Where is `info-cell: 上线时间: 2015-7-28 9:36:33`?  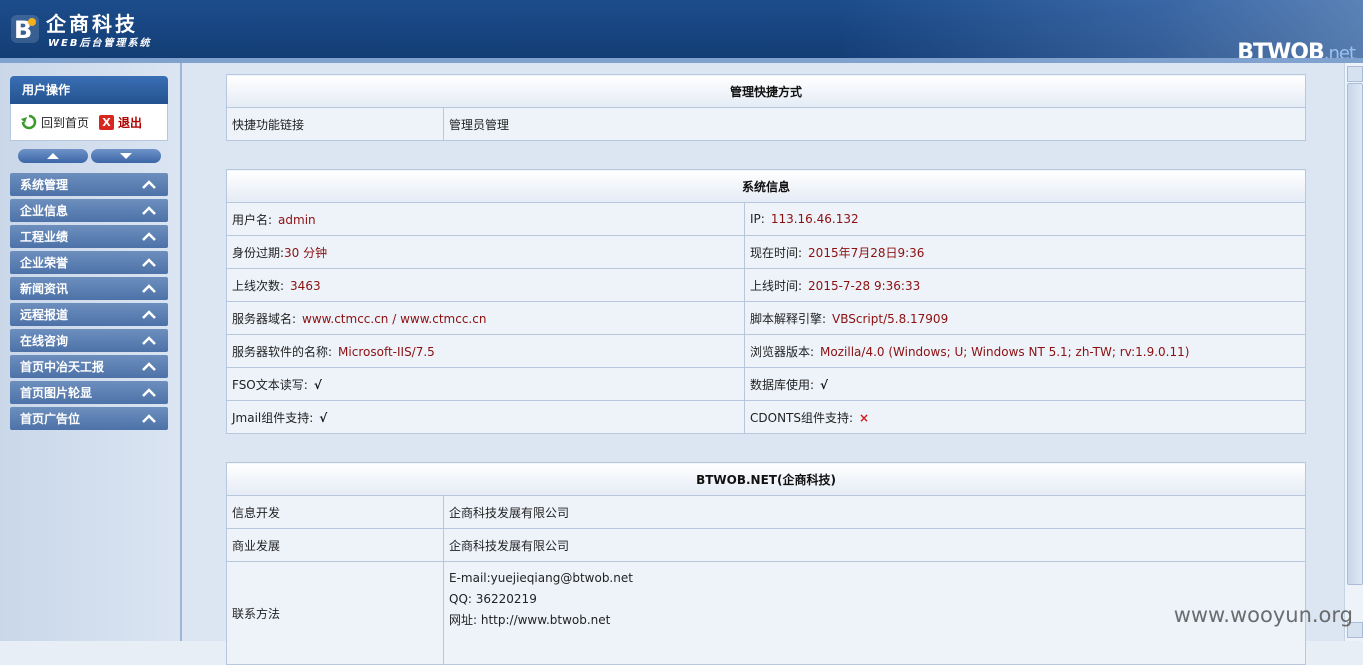
info-cell: 上线时间: 2015-7-28 9:36:33 is located at coordinates (1025, 285).